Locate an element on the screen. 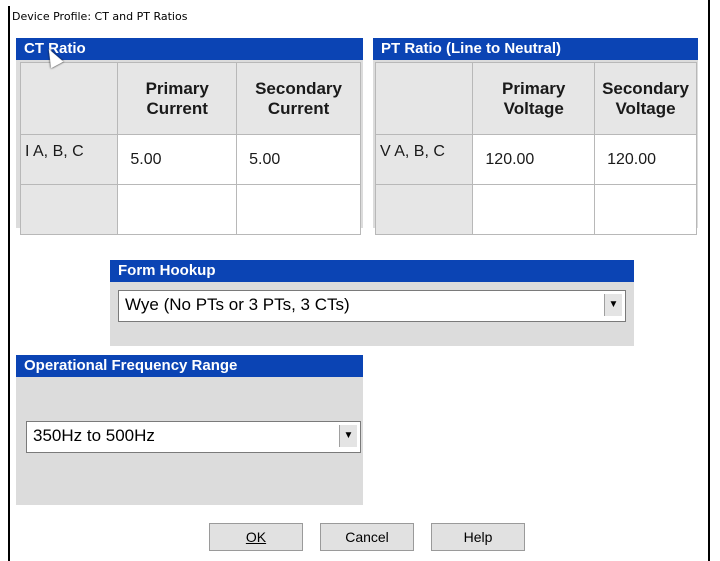  ct-row-label: I A, B, C is located at coordinates (69, 159).